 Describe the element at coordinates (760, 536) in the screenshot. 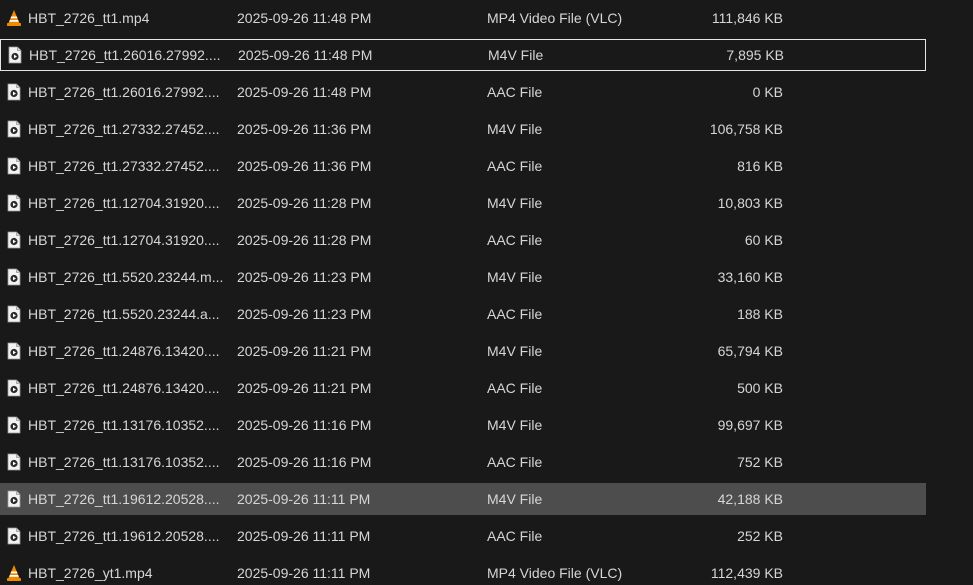

I see `file-size: 252 KB` at that location.